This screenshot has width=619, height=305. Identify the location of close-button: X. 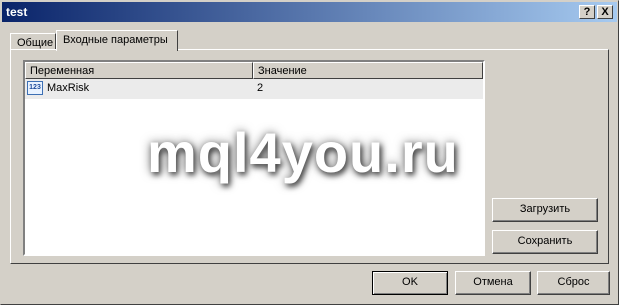
(605, 12).